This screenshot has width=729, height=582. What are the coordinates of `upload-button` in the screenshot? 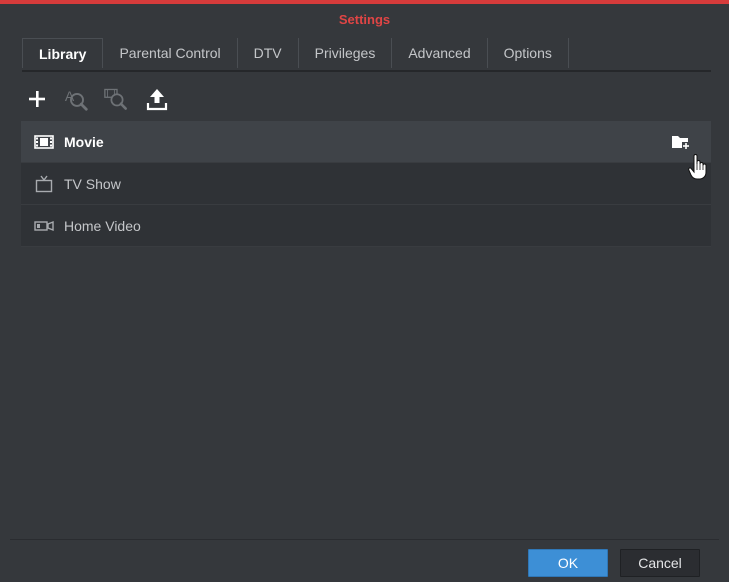 It's located at (157, 99).